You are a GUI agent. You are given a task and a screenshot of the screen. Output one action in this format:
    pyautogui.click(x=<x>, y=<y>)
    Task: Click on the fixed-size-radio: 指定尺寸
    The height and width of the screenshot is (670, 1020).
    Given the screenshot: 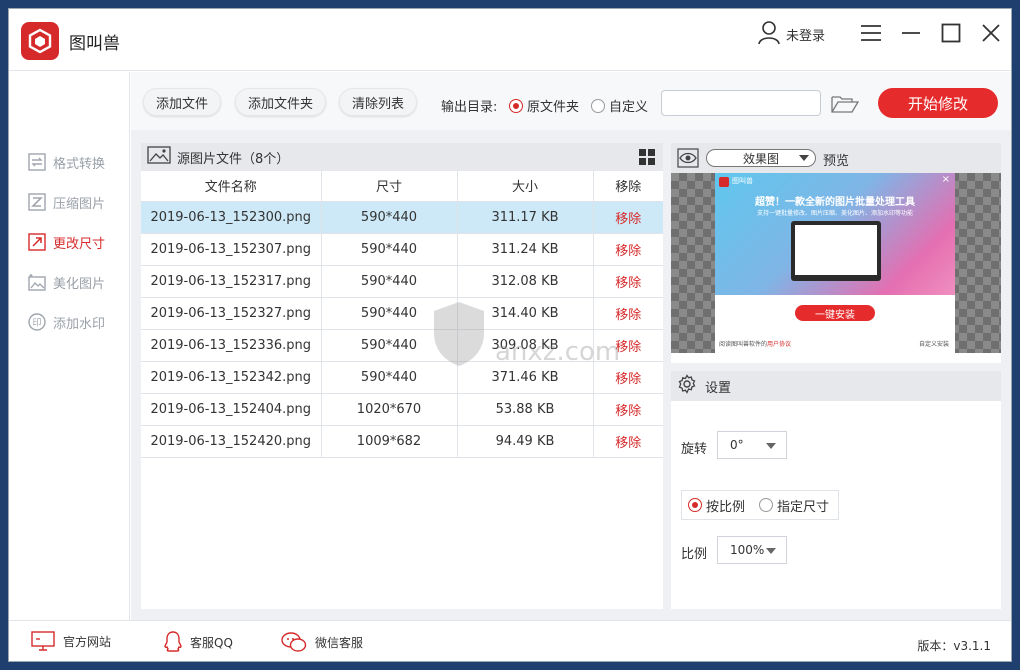 What is the action you would take?
    pyautogui.click(x=794, y=505)
    